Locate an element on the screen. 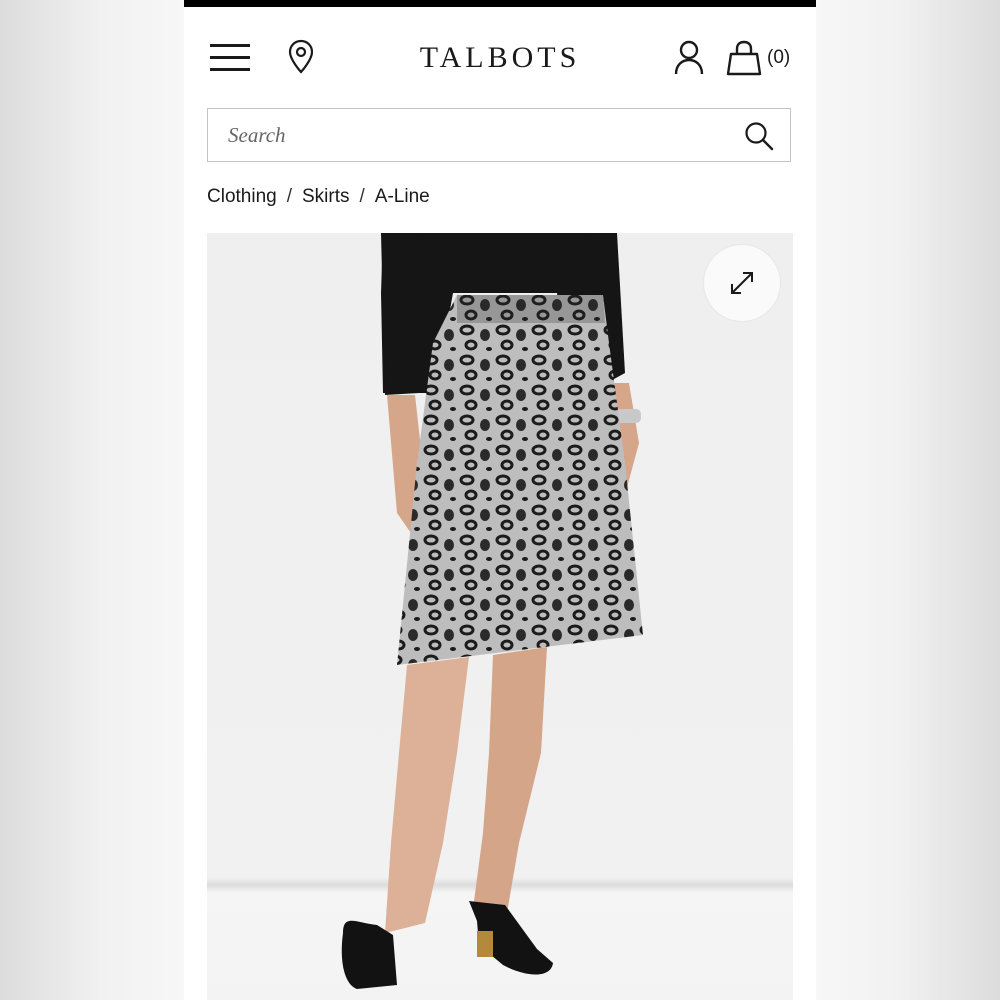 The width and height of the screenshot is (1000, 1000). map-pin-icon is located at coordinates (301, 57).